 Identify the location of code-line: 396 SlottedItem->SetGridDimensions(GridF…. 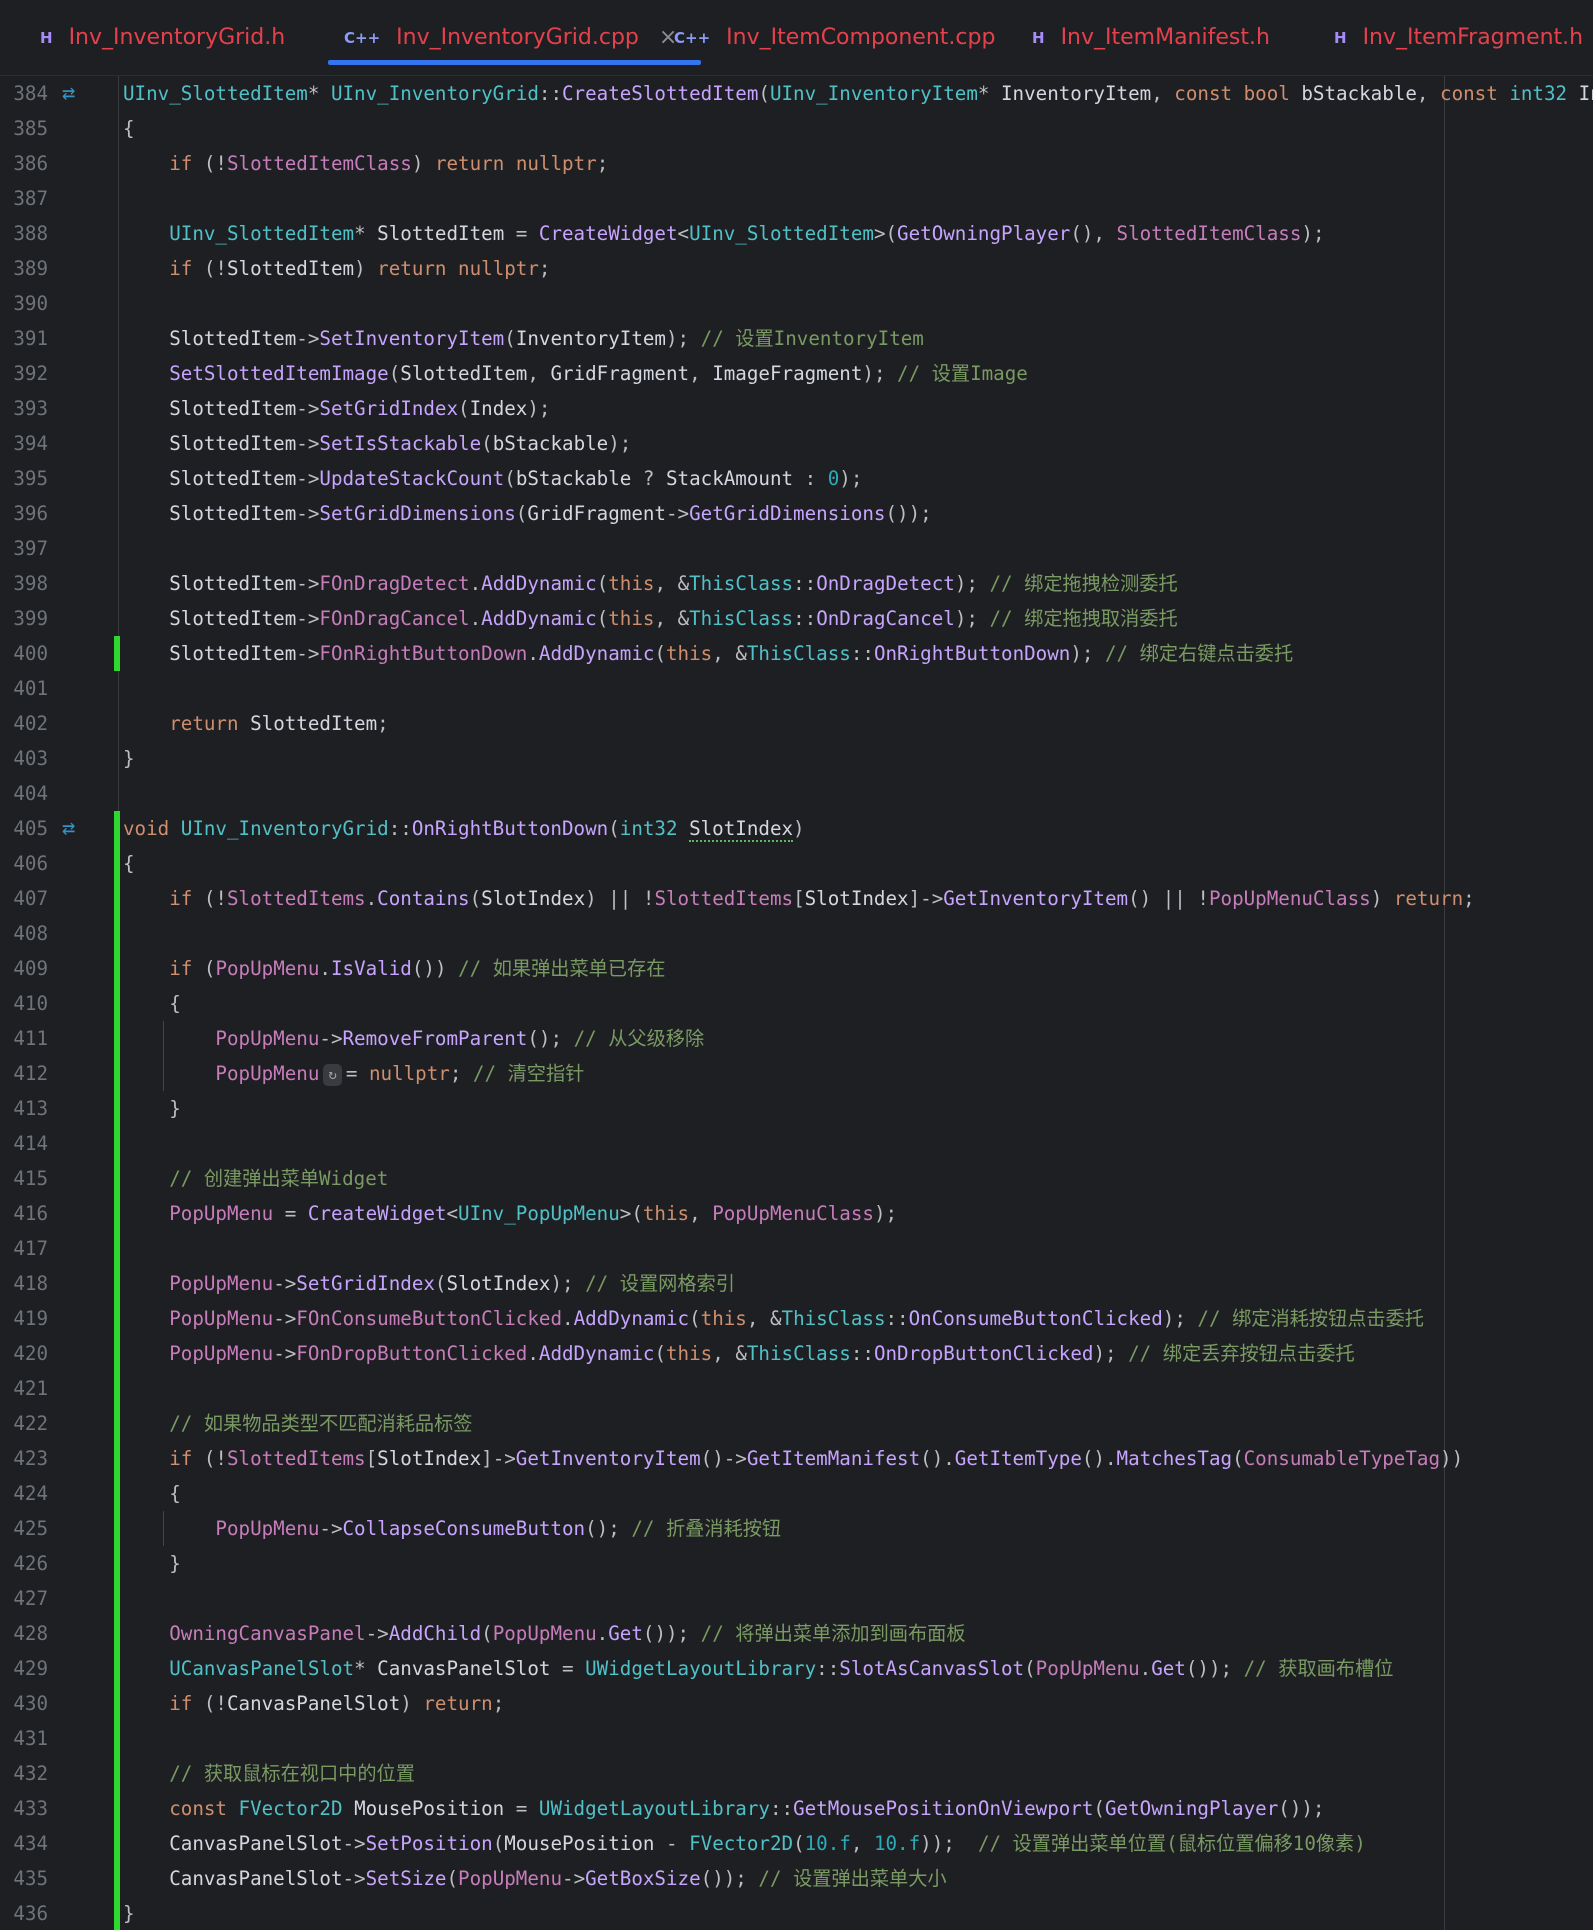
(796, 513).